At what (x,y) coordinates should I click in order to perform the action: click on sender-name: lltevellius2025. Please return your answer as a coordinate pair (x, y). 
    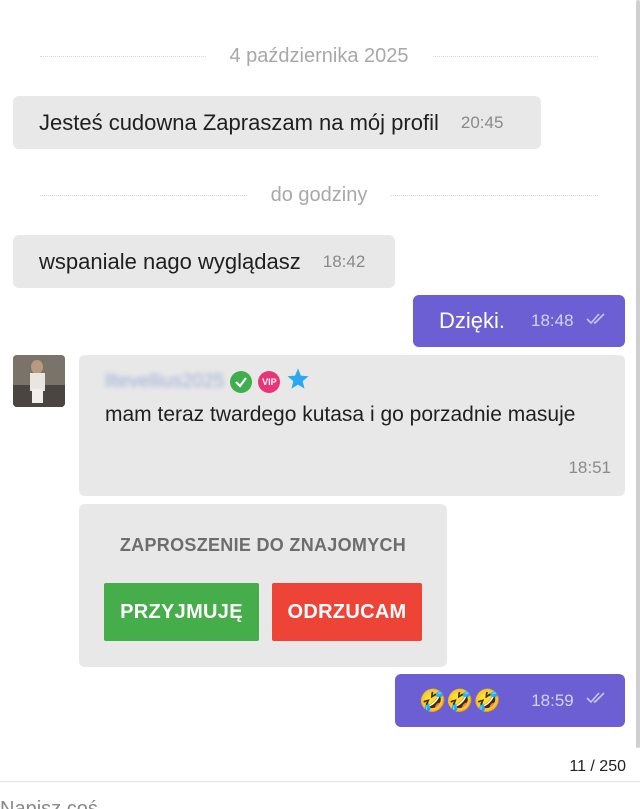
    Looking at the image, I should click on (164, 382).